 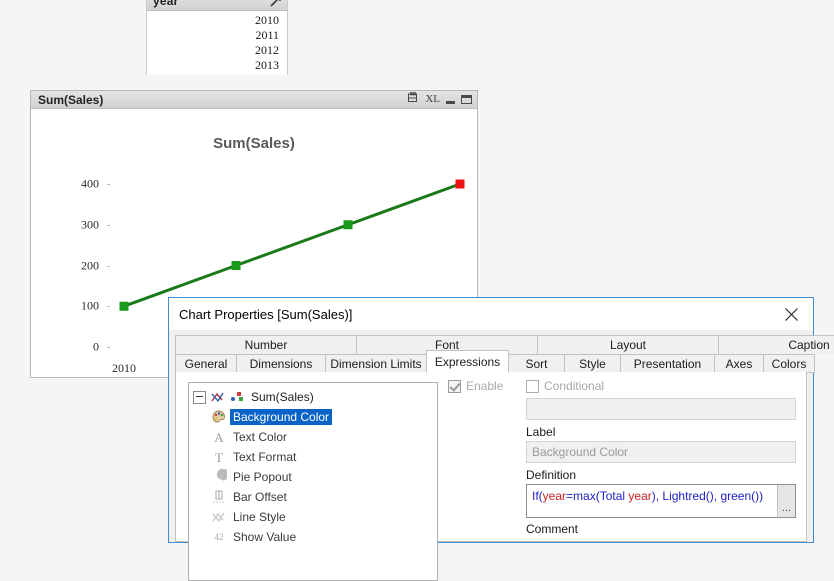 What do you see at coordinates (413, 99) in the screenshot?
I see `print-copy-icon` at bounding box center [413, 99].